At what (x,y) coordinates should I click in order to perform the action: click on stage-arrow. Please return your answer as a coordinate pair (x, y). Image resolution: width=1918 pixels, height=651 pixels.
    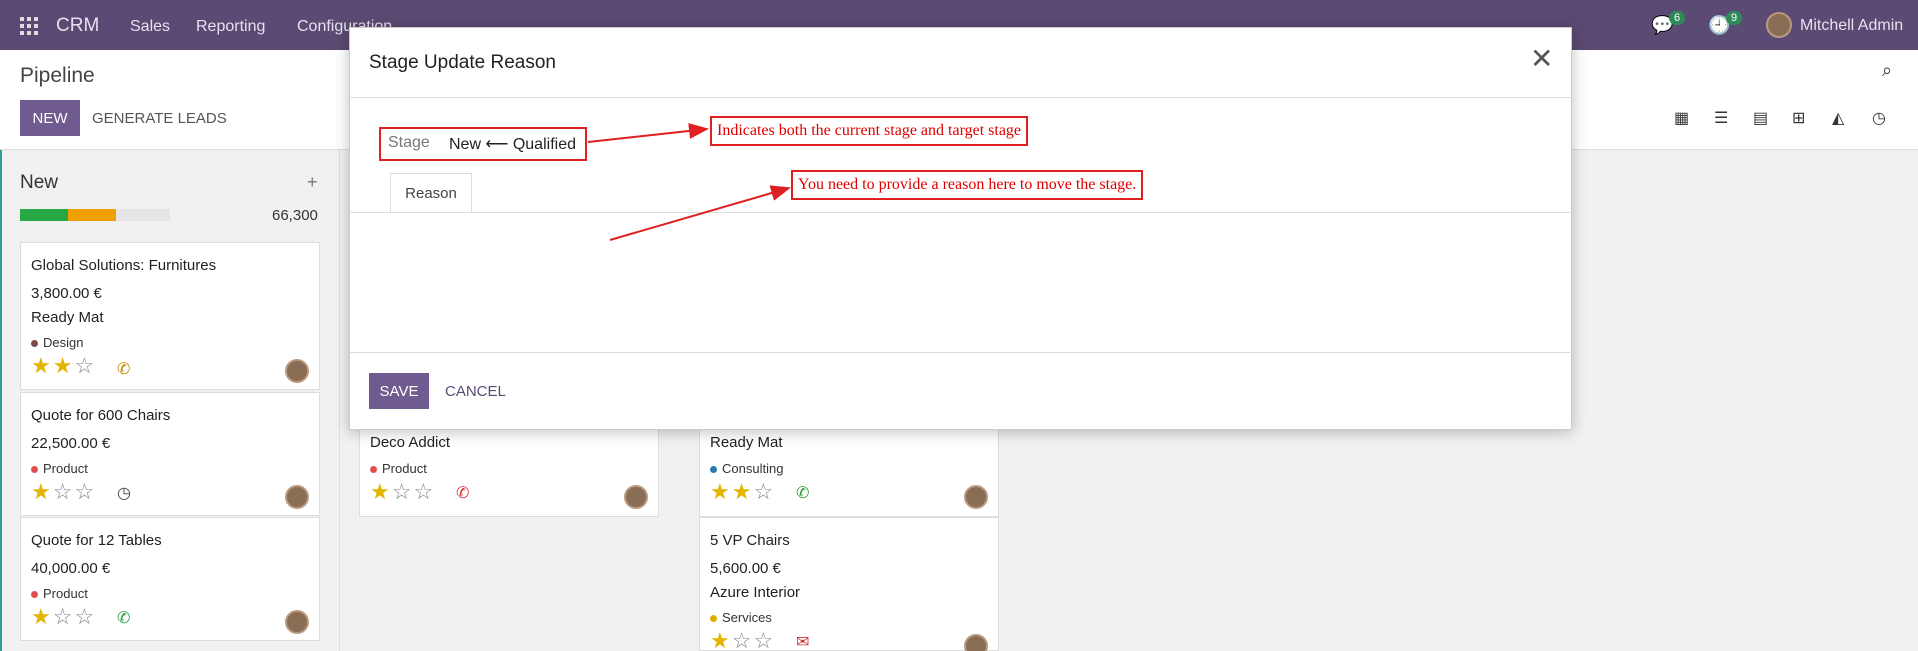
    Looking at the image, I should click on (648, 133).